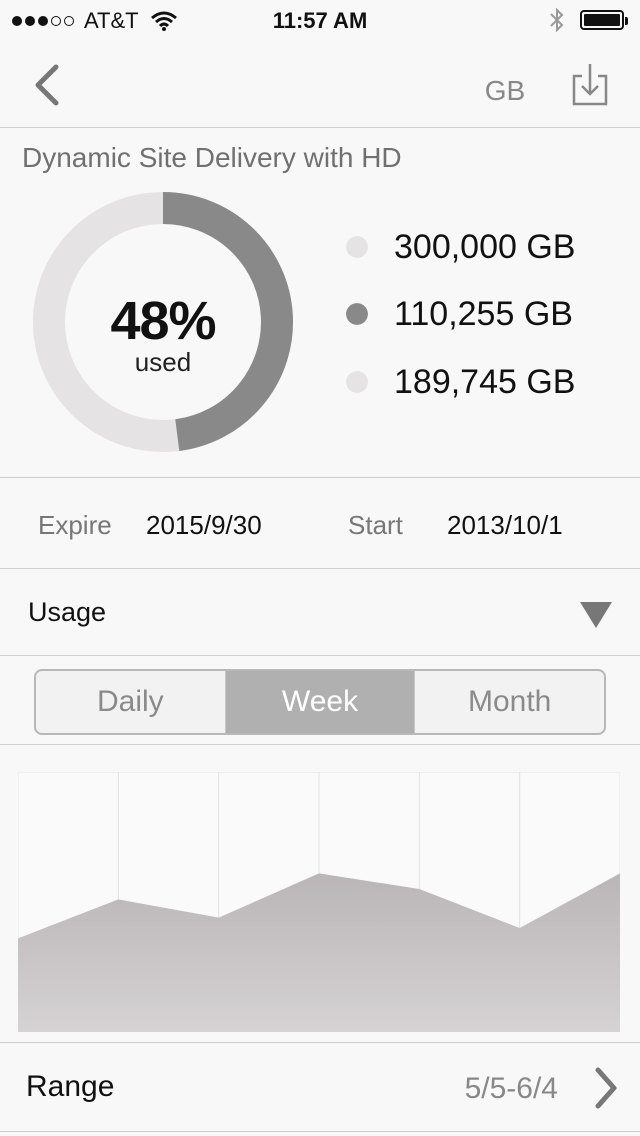  What do you see at coordinates (212, 157) in the screenshot?
I see `plan-title: Dynamic Site Delivery with HD` at bounding box center [212, 157].